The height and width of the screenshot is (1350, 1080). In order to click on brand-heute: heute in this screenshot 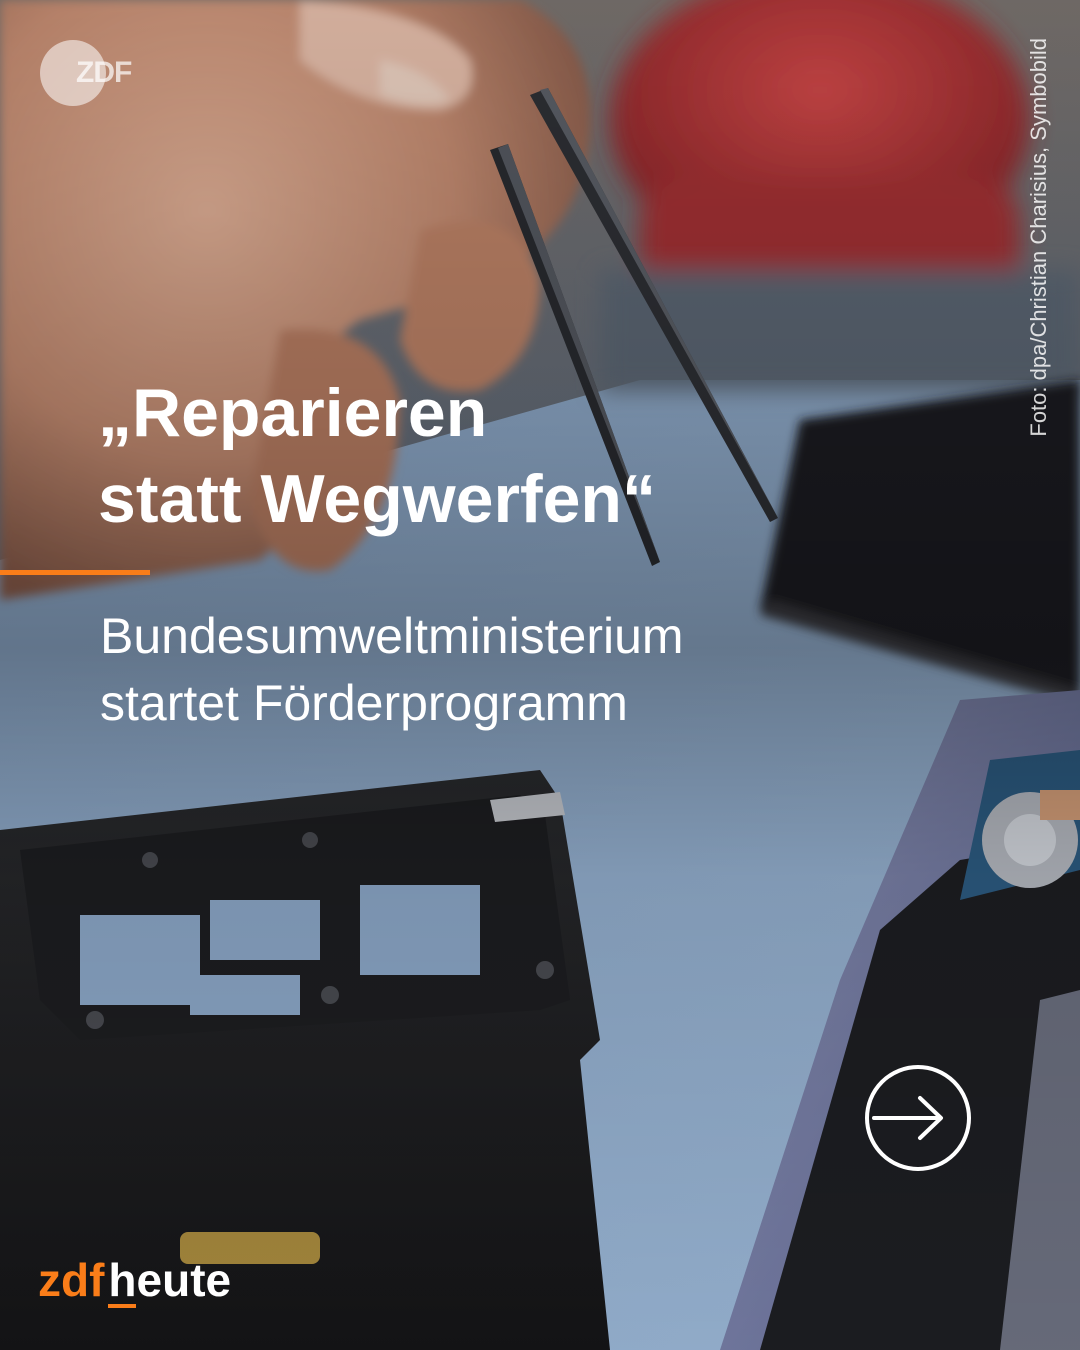, I will do `click(170, 1280)`.